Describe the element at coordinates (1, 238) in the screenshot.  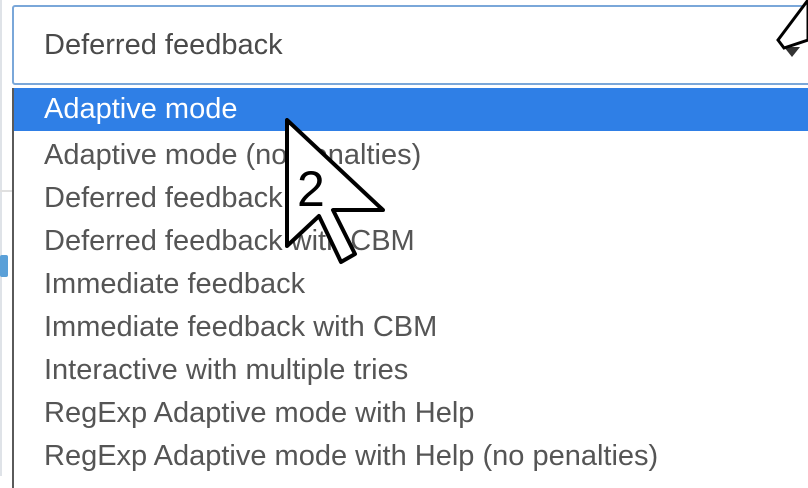
I see `left-panel-border` at that location.